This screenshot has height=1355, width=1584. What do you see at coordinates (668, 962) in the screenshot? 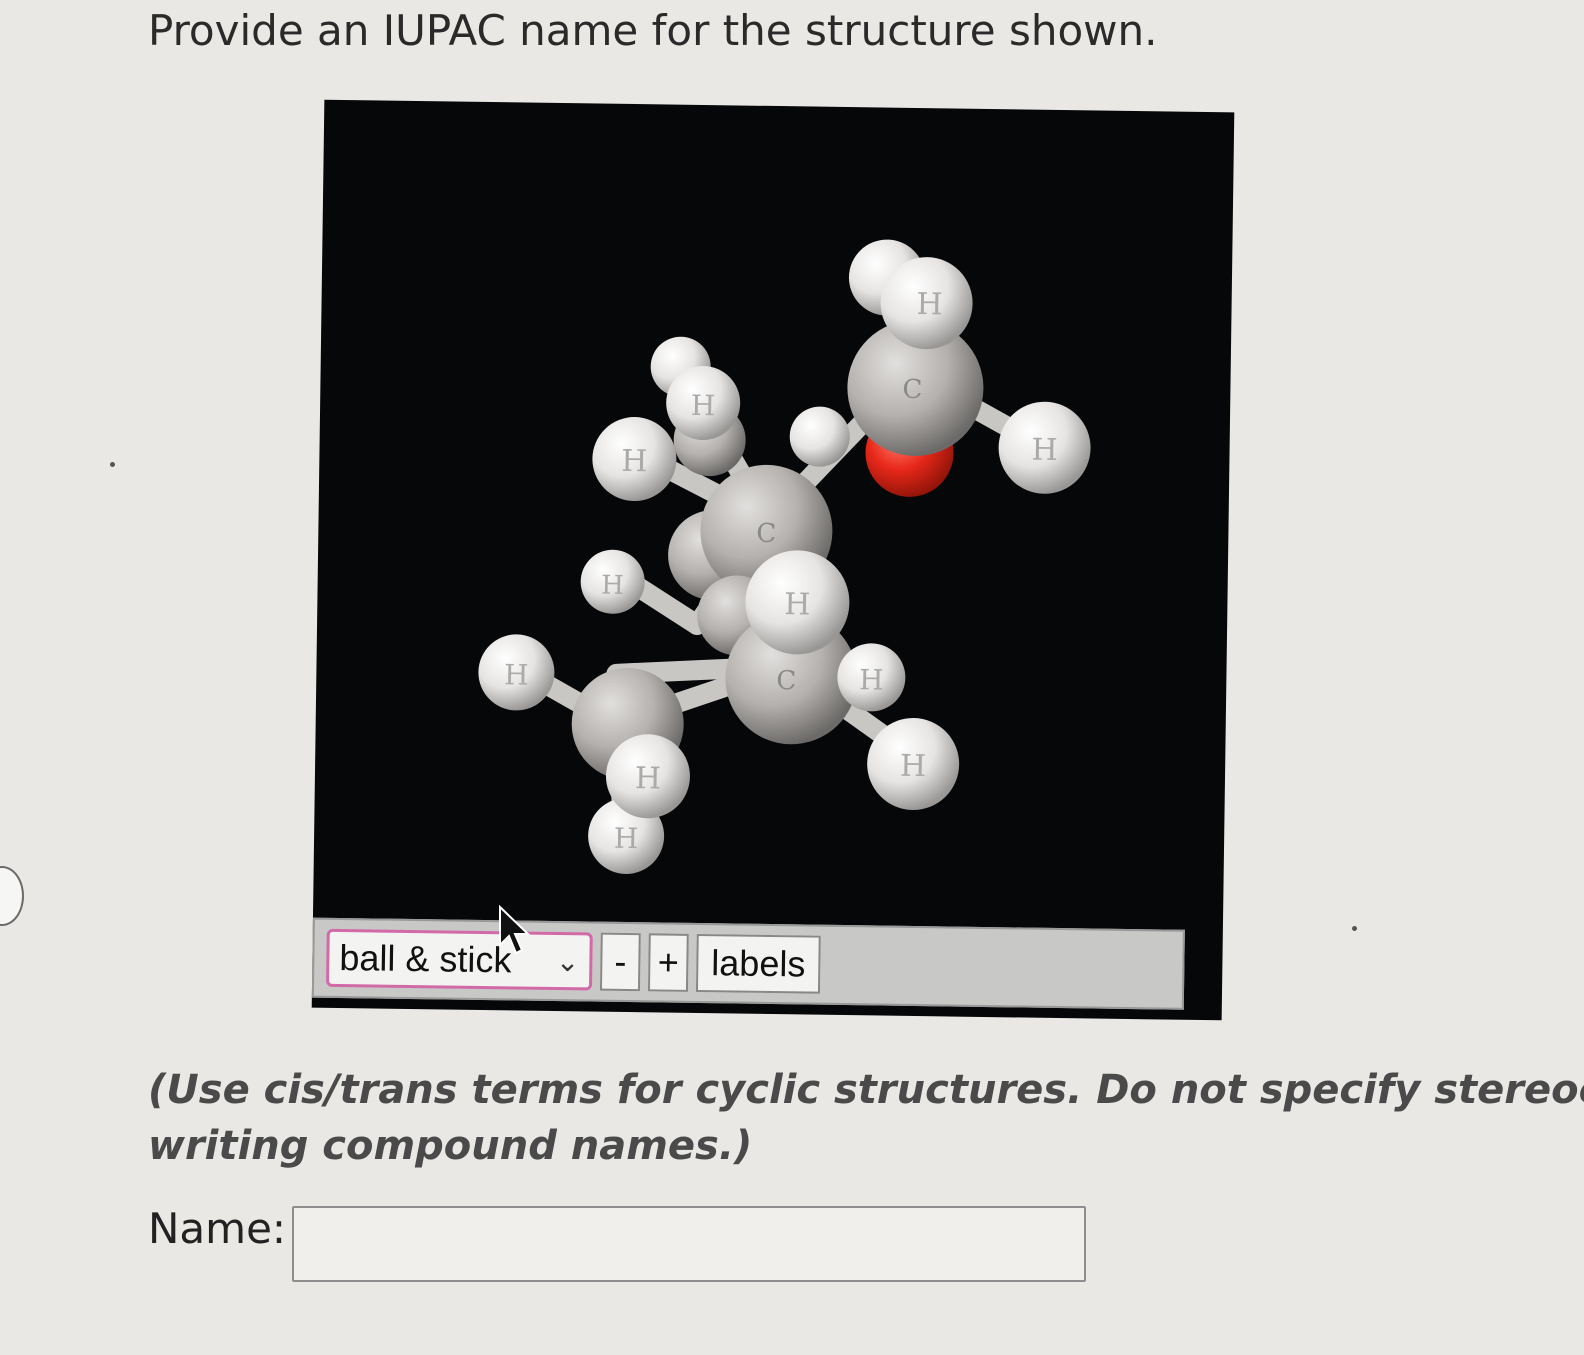
I see `zoom-in-button: +` at bounding box center [668, 962].